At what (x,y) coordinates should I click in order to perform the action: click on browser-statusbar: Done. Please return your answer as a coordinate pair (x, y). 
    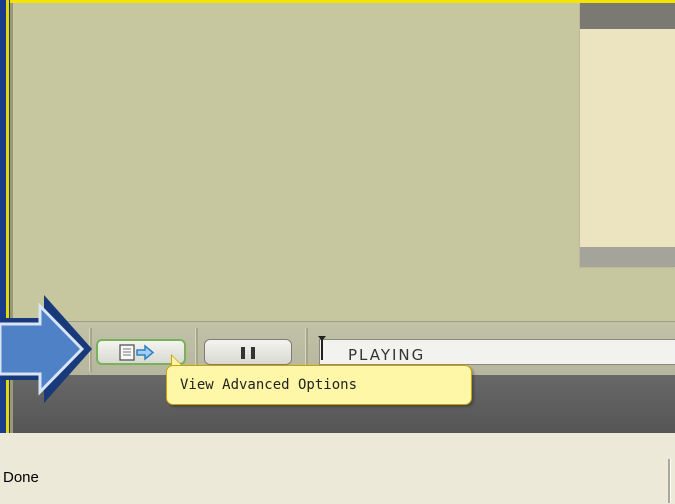
    Looking at the image, I should click on (337, 468).